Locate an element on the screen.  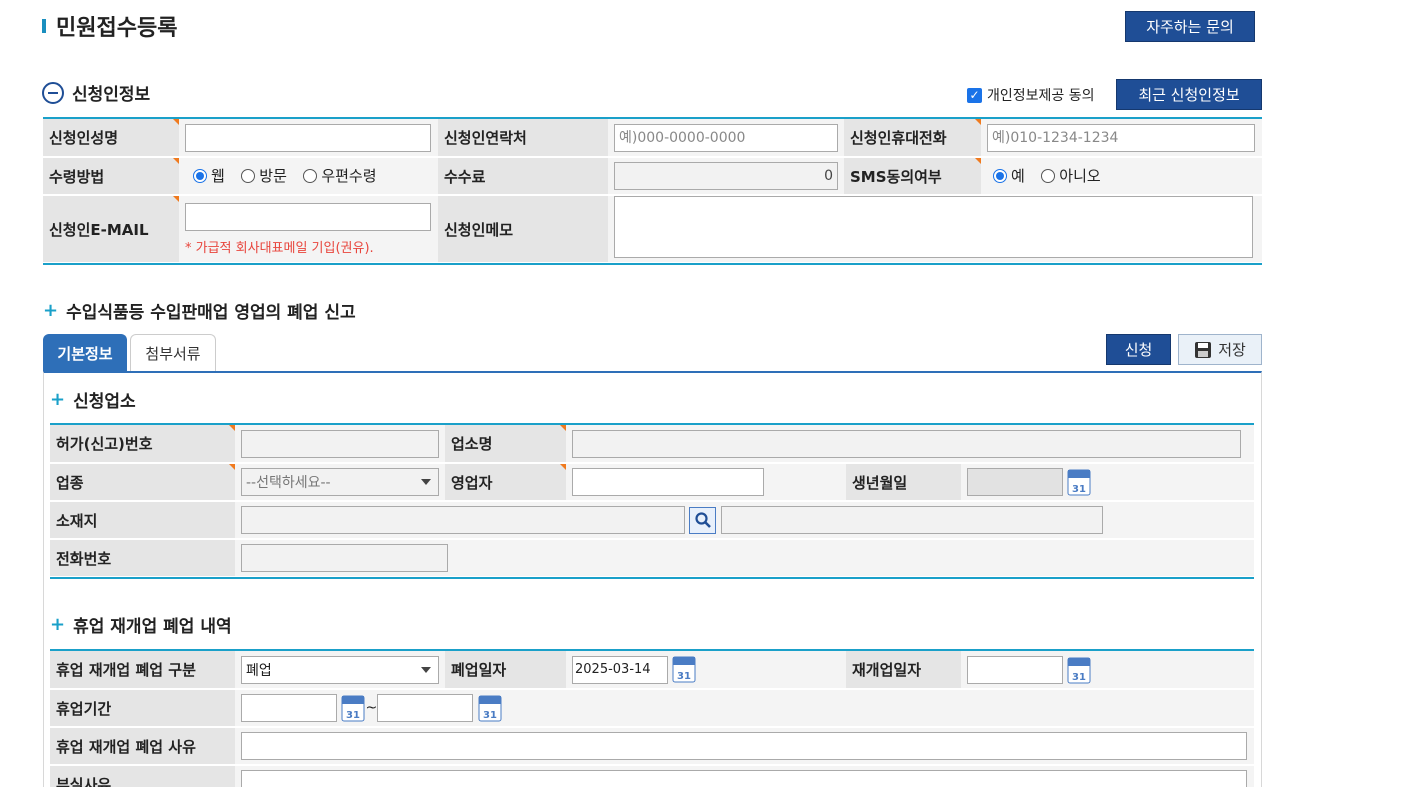
license-number-input is located at coordinates (340, 443).